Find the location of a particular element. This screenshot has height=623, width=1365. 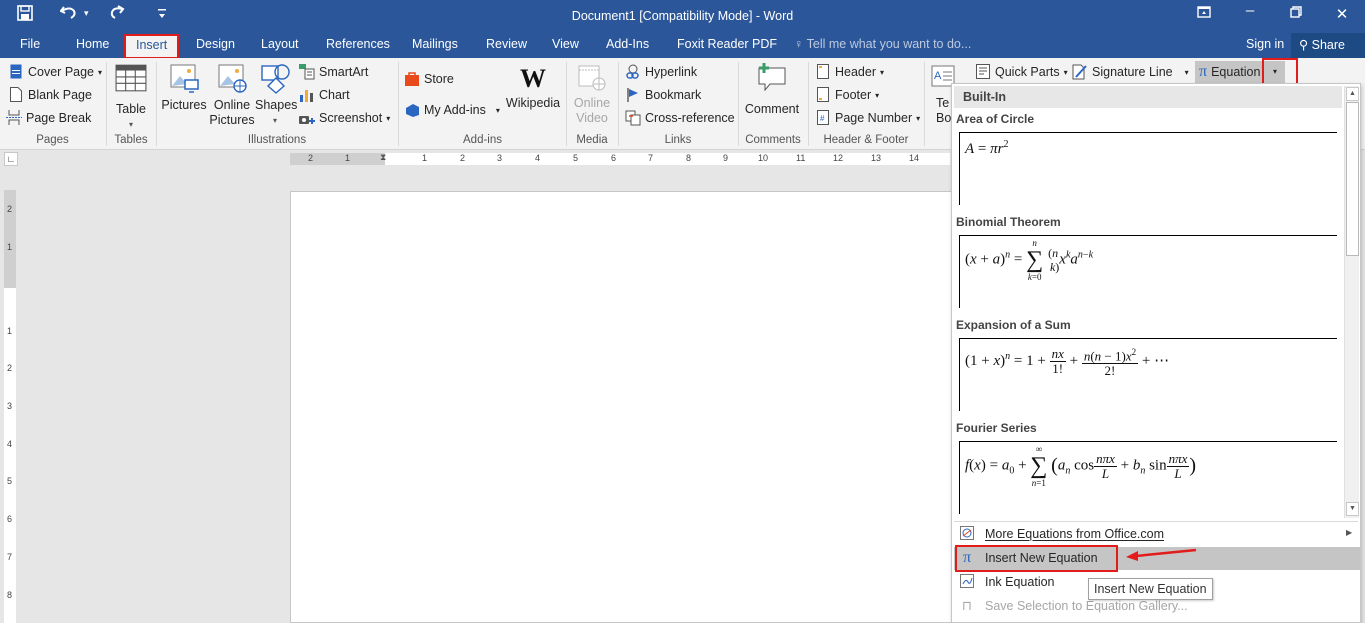

submenu-arrow-icon: ▶ is located at coordinates (1349, 532).